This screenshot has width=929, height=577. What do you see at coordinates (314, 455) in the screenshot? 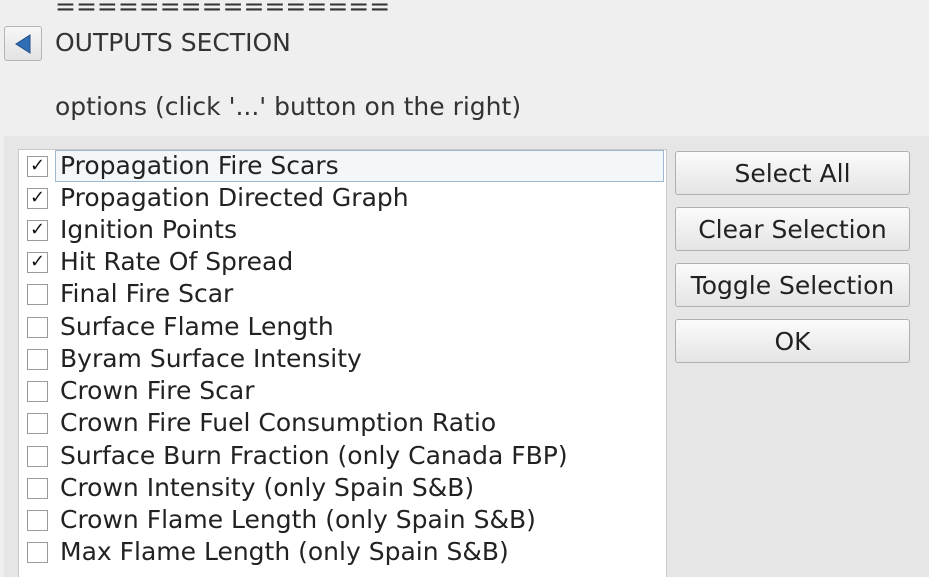
I see `list-item-label: Surface Burn Fraction (only Canada FBP)` at bounding box center [314, 455].